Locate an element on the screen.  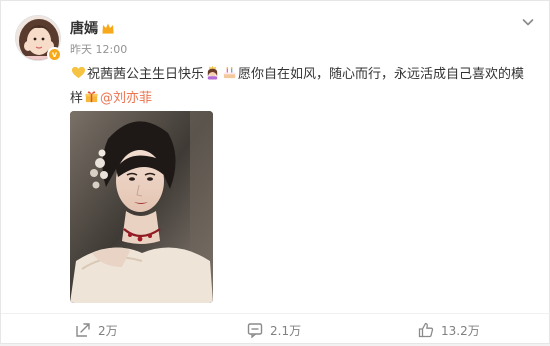
comment-button: 2.1万 is located at coordinates (274, 330).